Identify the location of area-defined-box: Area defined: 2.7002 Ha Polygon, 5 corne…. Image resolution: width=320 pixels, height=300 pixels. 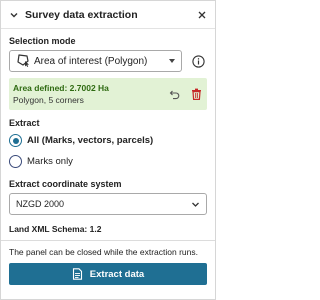
(108, 94).